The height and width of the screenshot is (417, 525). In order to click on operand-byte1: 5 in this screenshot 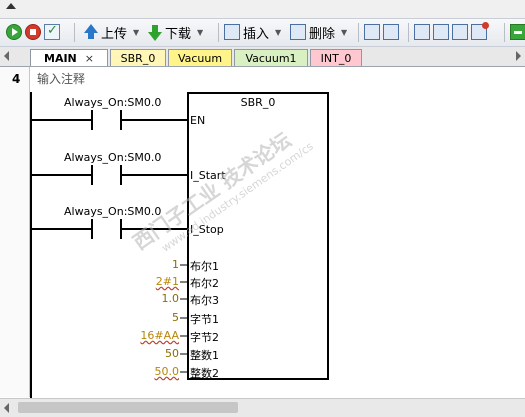, I will do `click(159, 317)`.